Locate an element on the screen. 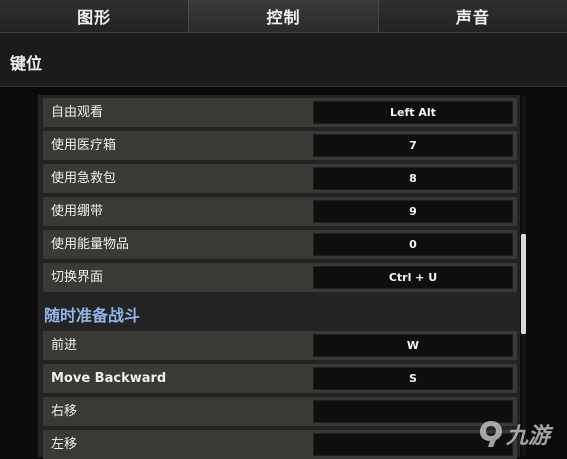 The height and width of the screenshot is (459, 567). keybind-row-bandage: 使用绷带 9 is located at coordinates (280, 211).